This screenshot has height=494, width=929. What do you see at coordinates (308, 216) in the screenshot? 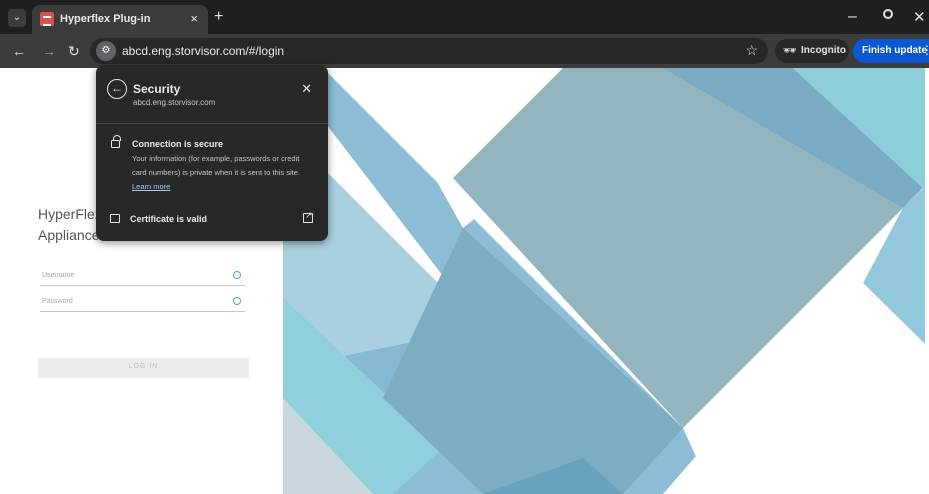
I see `external-link-icon` at bounding box center [308, 216].